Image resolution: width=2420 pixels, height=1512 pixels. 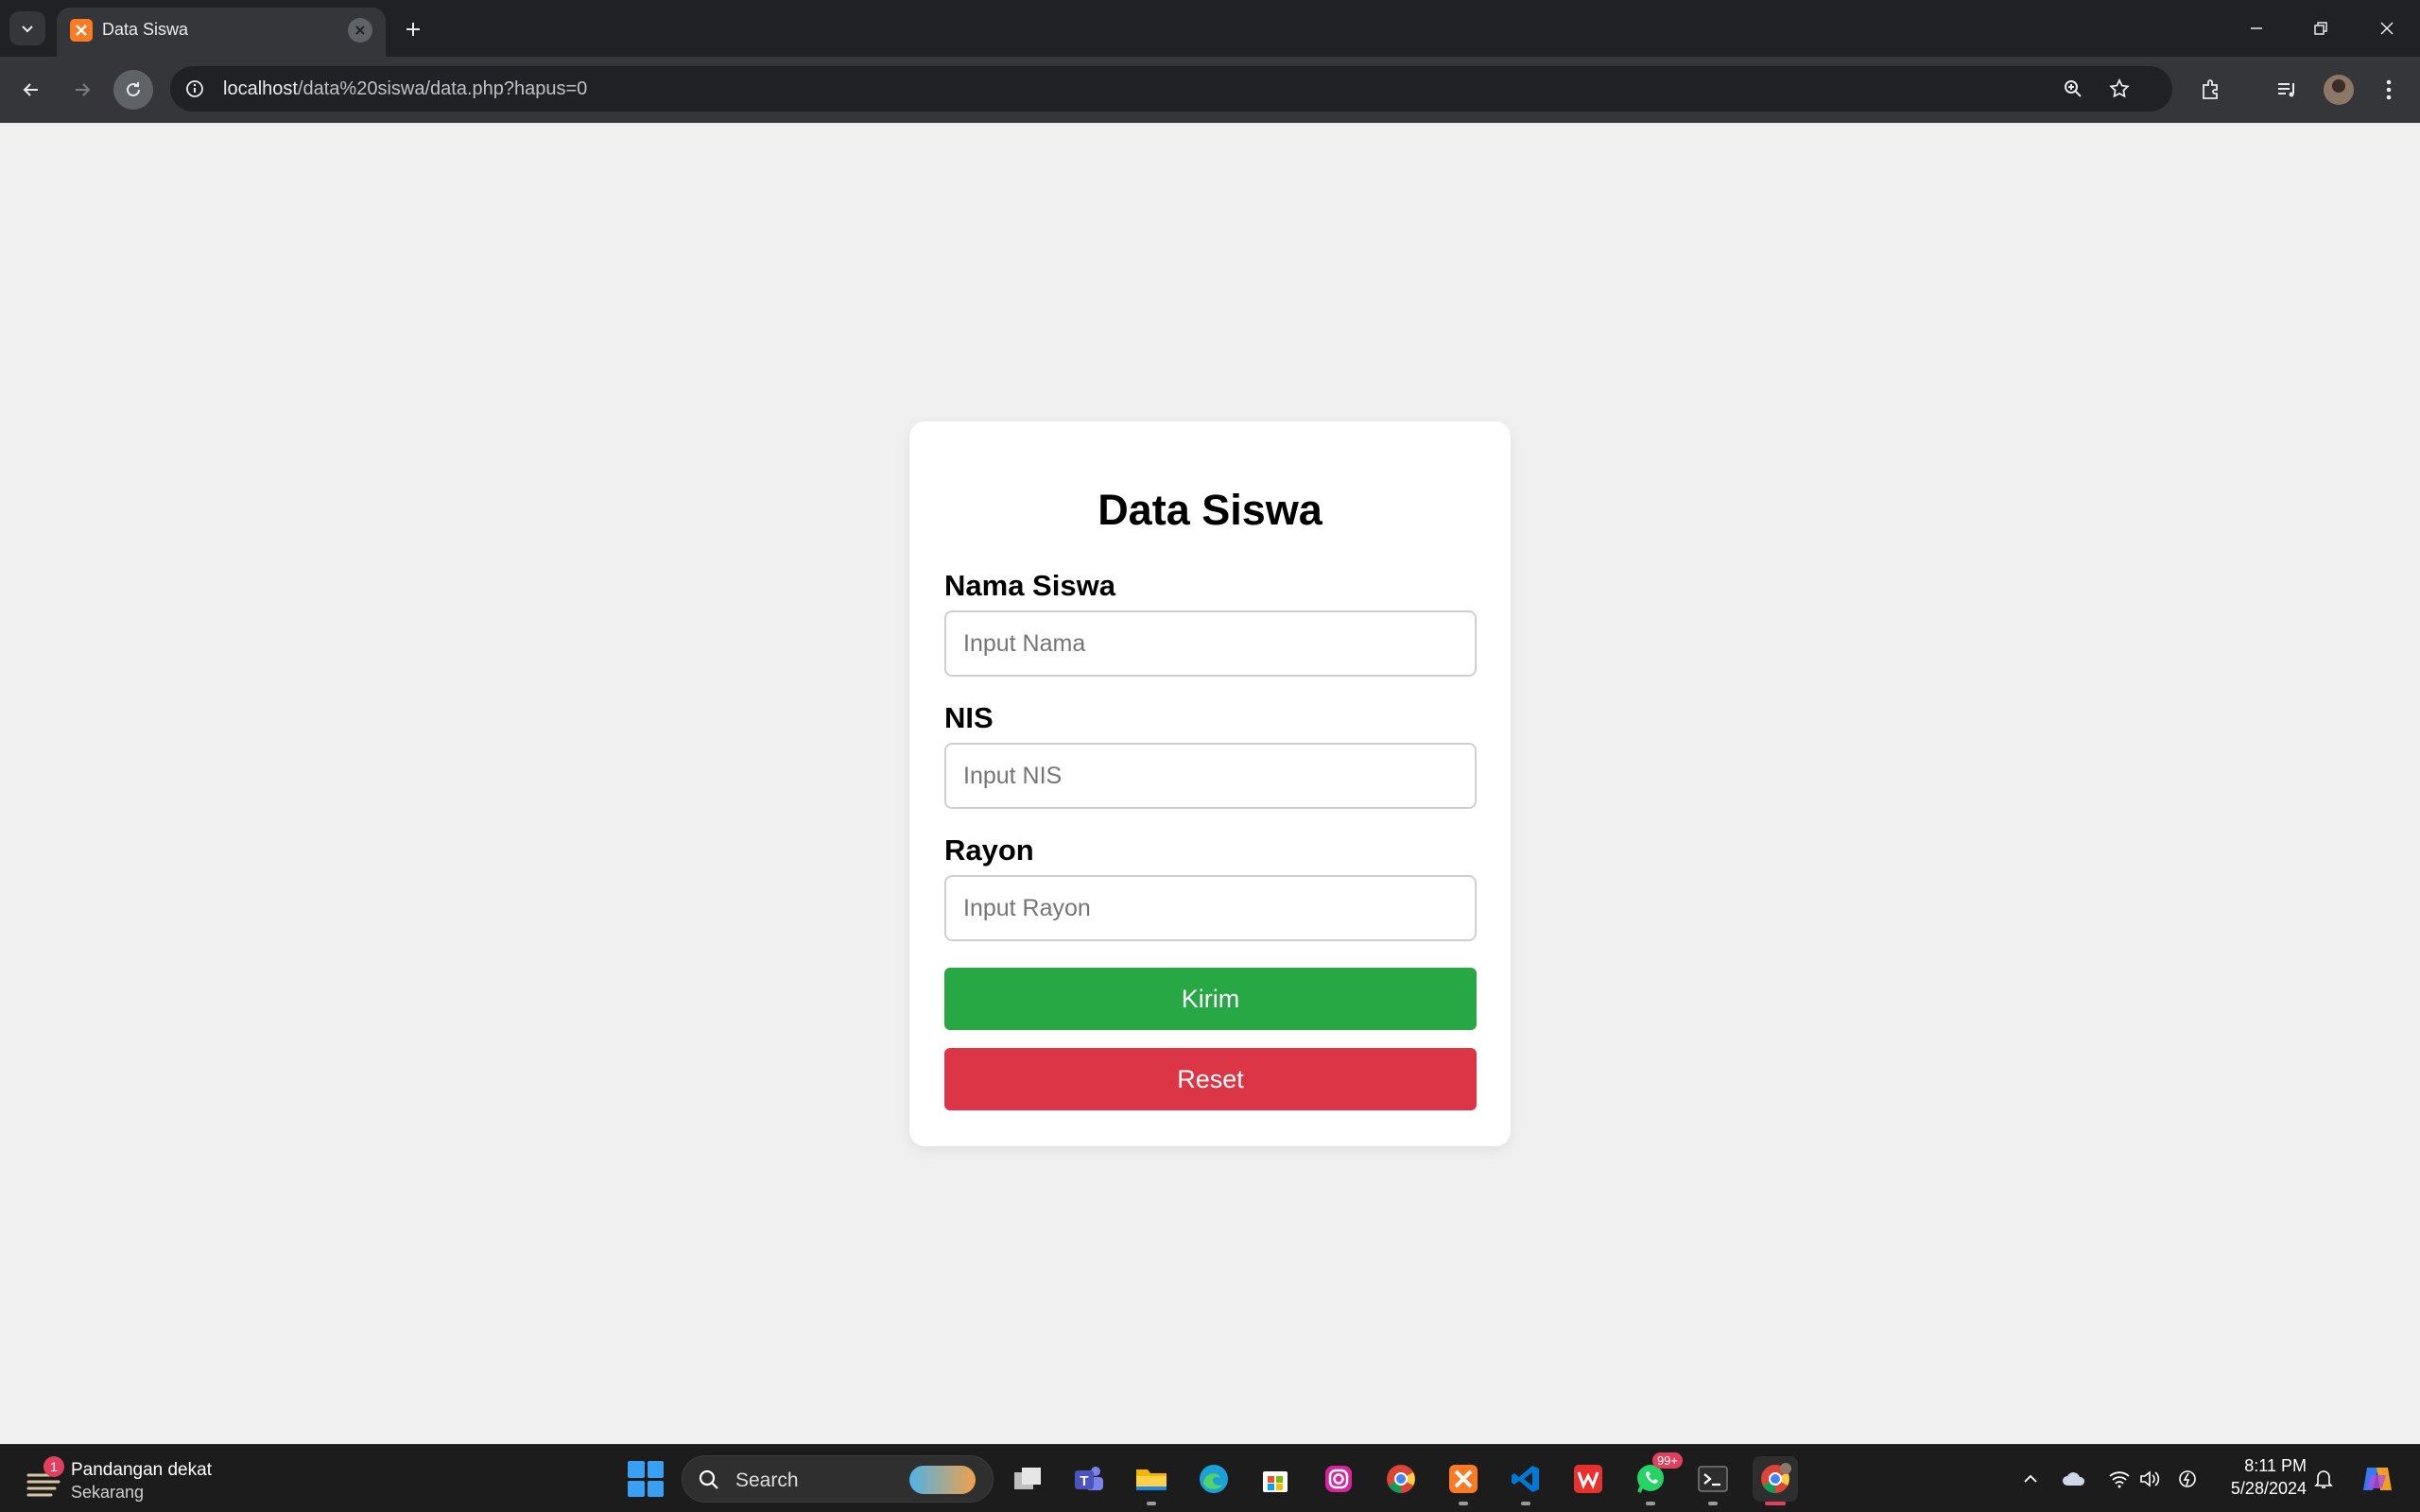 I want to click on wps-office-icon, so click(x=1588, y=1479).